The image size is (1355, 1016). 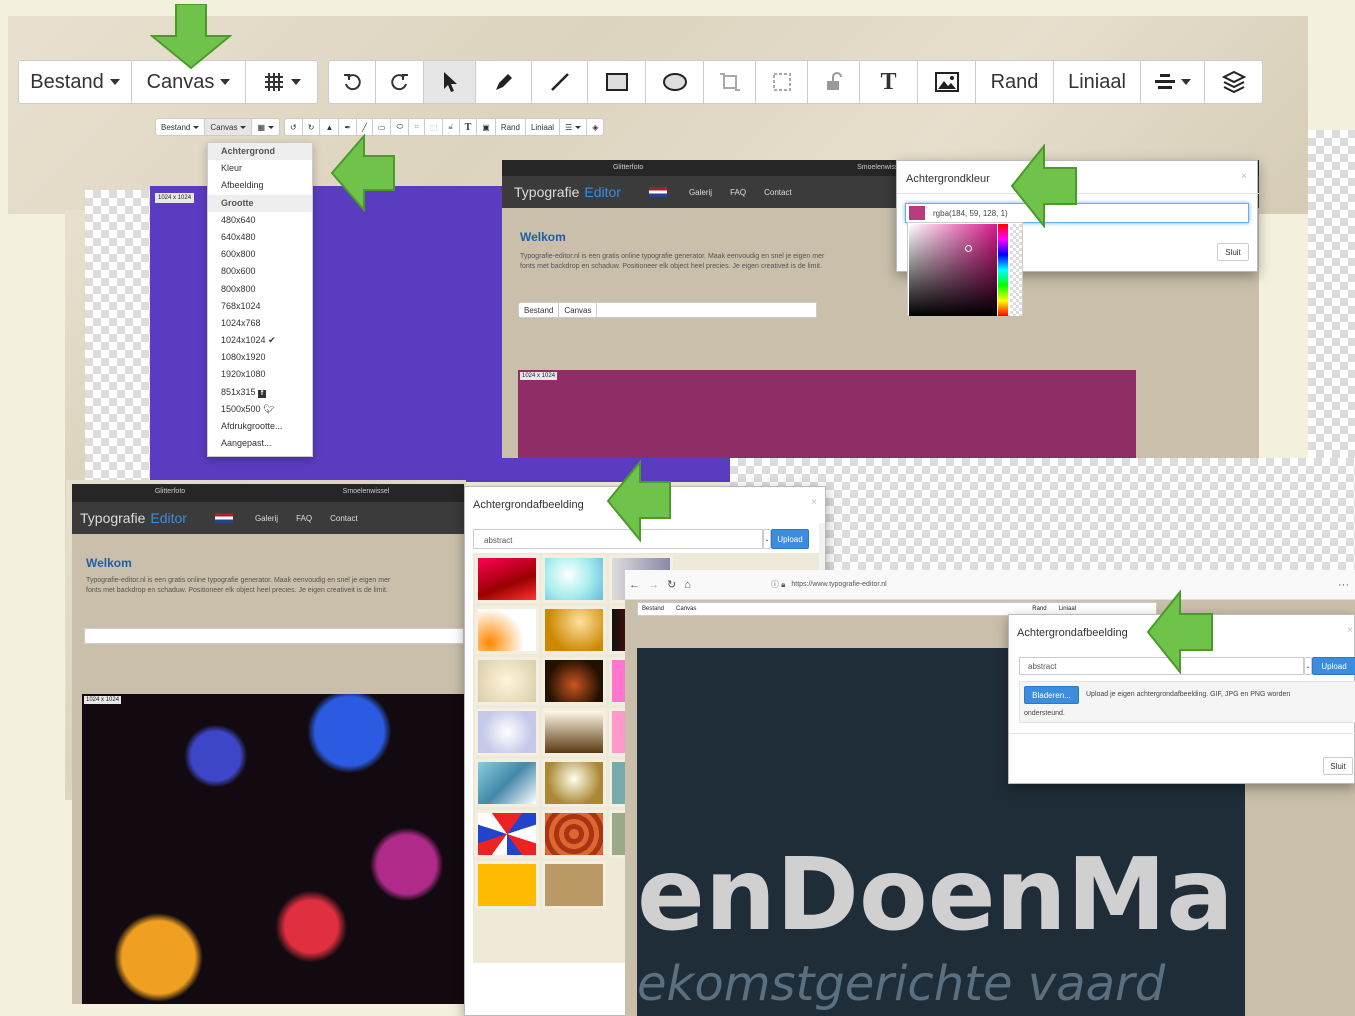 What do you see at coordinates (260, 306) in the screenshot?
I see `menu-item-768x1024: 768x1024` at bounding box center [260, 306].